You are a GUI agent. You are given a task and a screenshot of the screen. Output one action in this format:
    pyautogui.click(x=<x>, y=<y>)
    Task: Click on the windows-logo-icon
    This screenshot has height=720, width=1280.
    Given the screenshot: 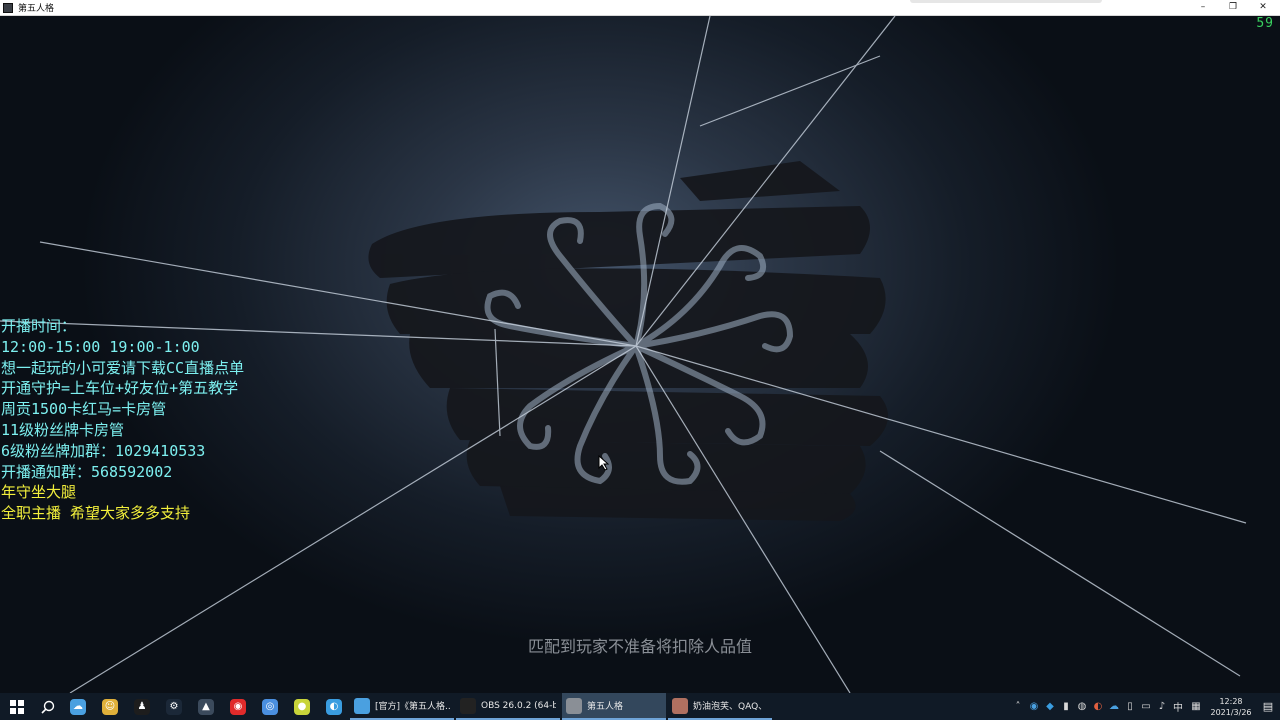 What is the action you would take?
    pyautogui.click(x=17, y=706)
    